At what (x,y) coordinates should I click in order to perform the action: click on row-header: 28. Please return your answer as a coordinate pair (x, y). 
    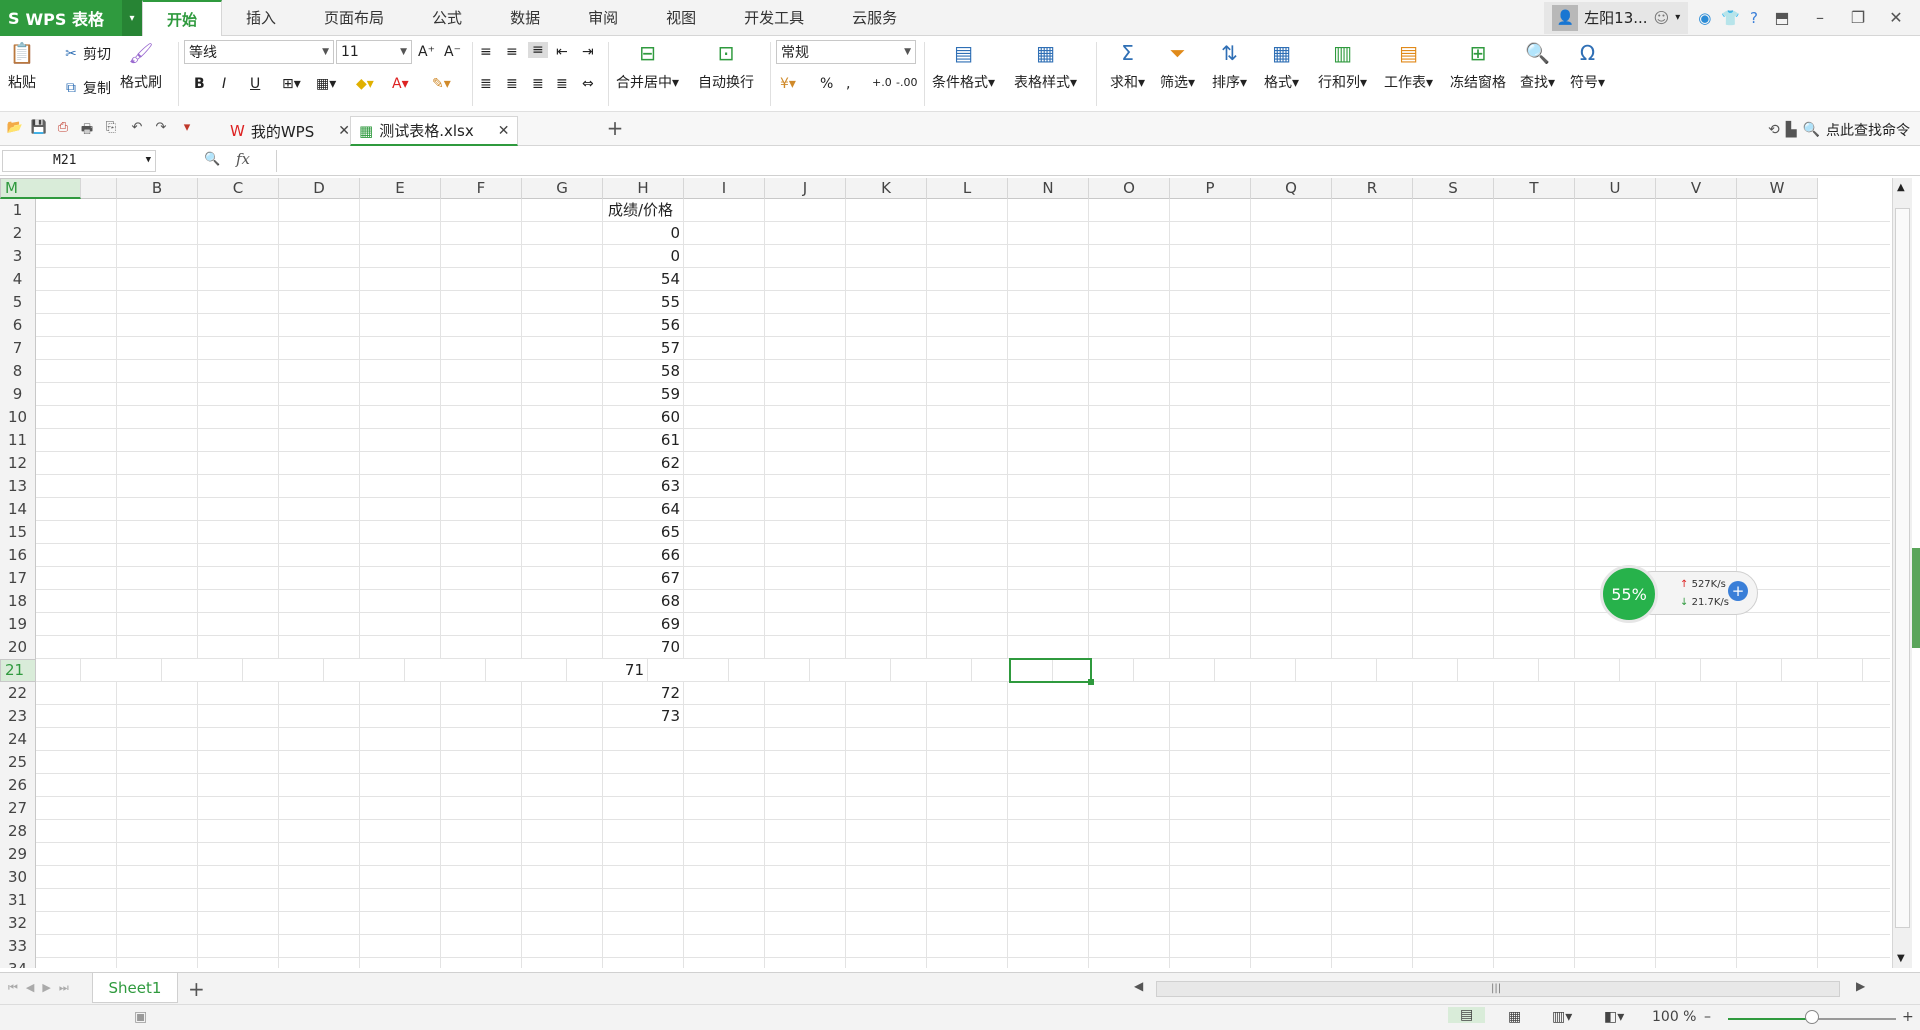
    Looking at the image, I should click on (18, 831).